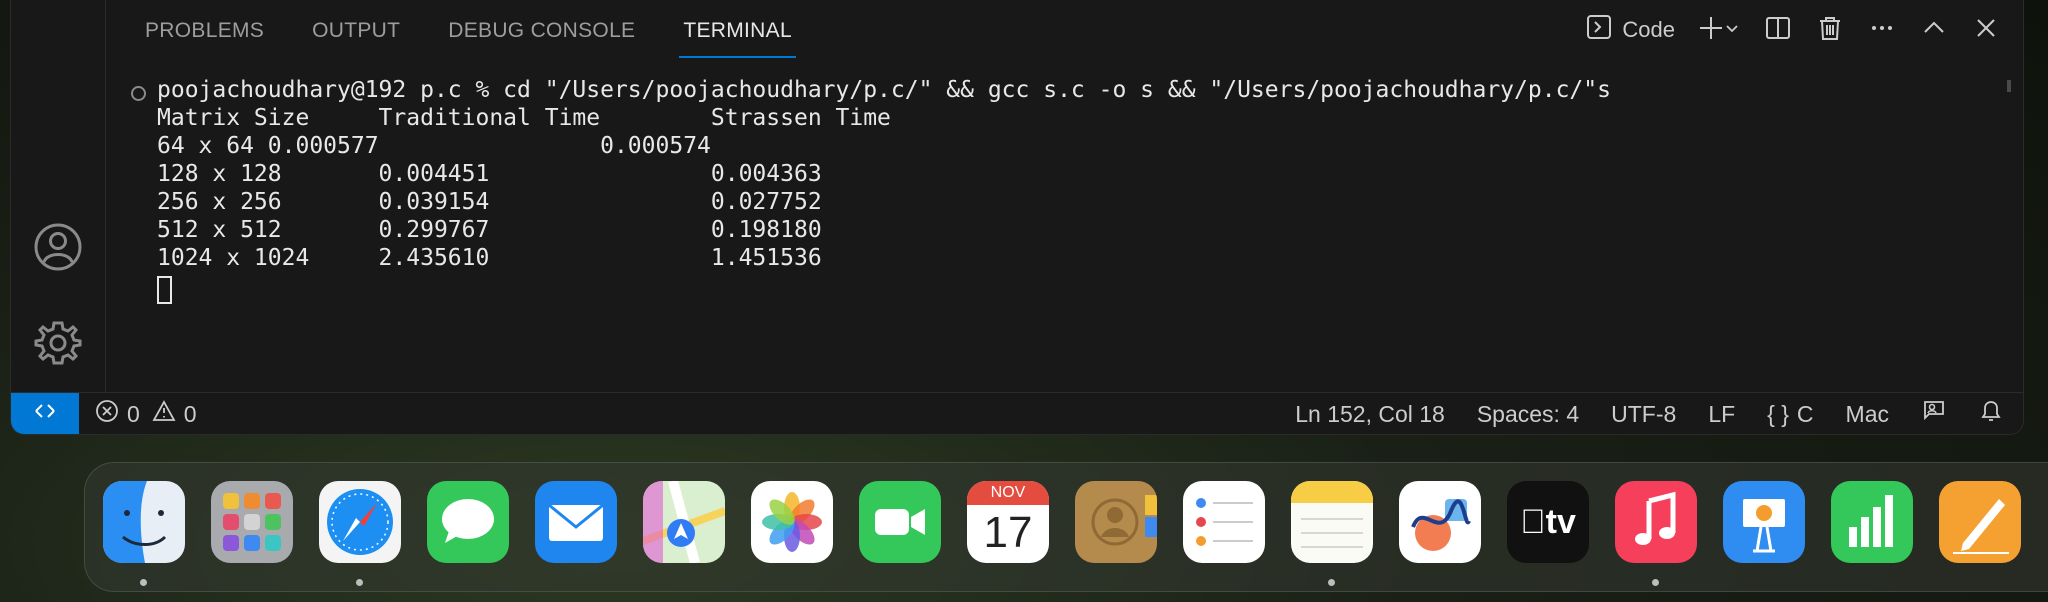  I want to click on finder-icon, so click(144, 522).